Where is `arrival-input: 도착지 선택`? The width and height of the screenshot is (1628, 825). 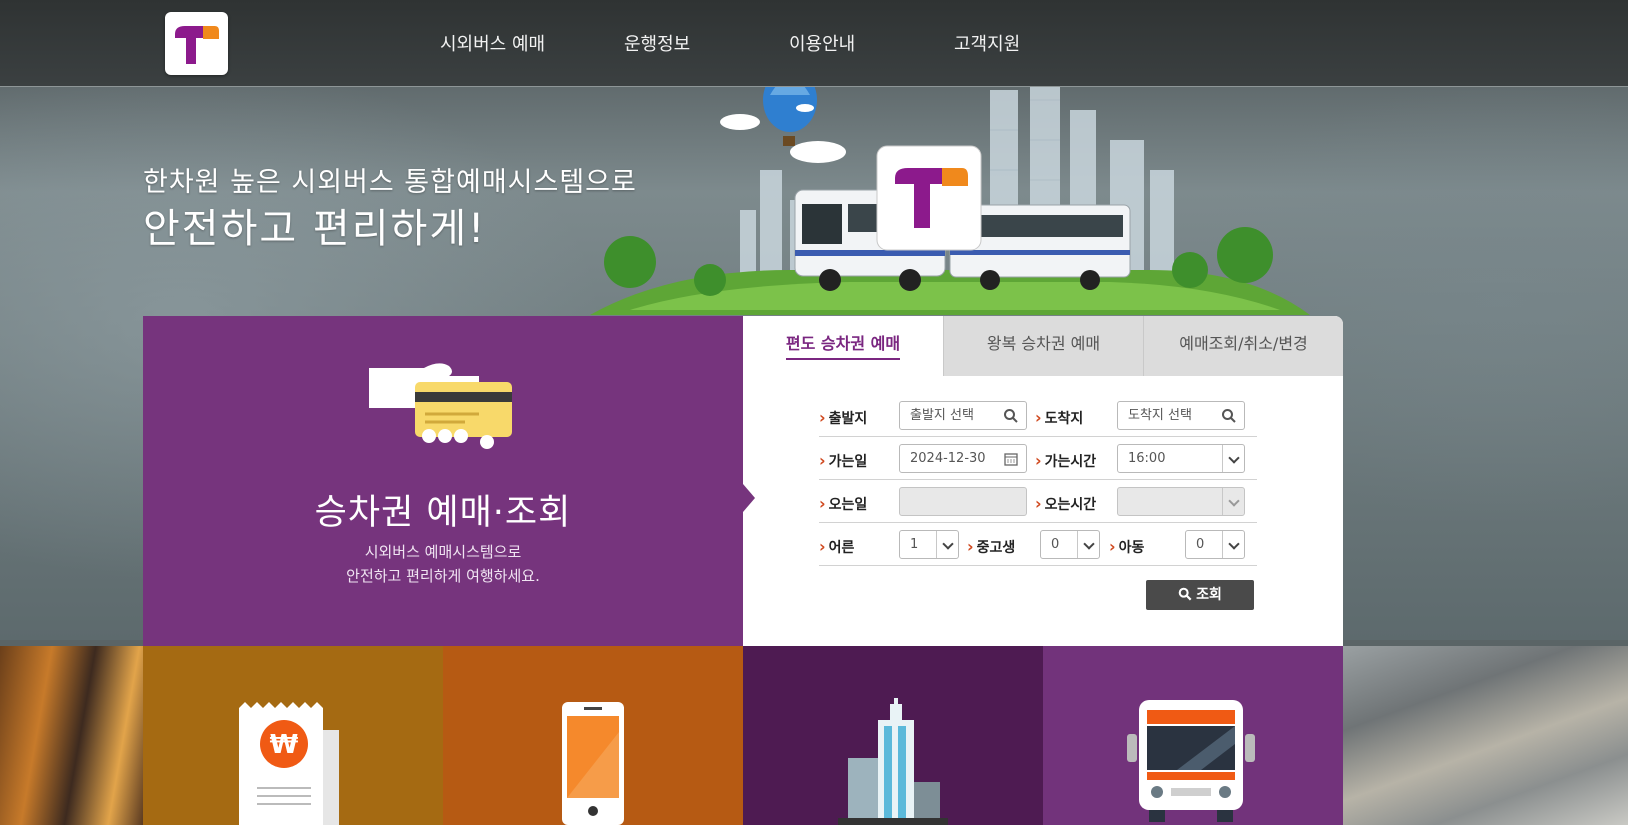 arrival-input: 도착지 선택 is located at coordinates (1181, 415).